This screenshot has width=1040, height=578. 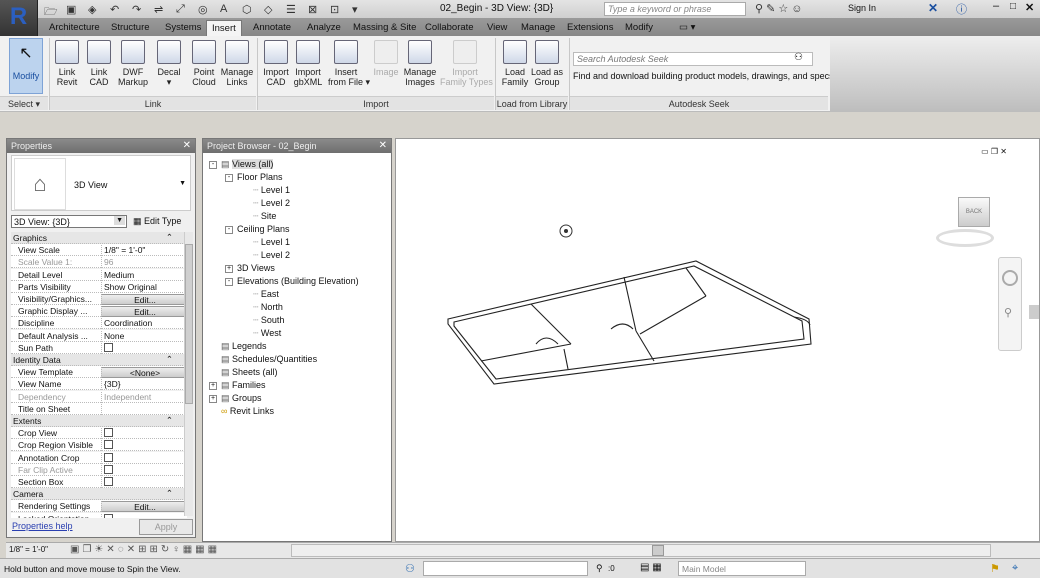 I want to click on tab-architecture: Architecture, so click(x=74, y=28).